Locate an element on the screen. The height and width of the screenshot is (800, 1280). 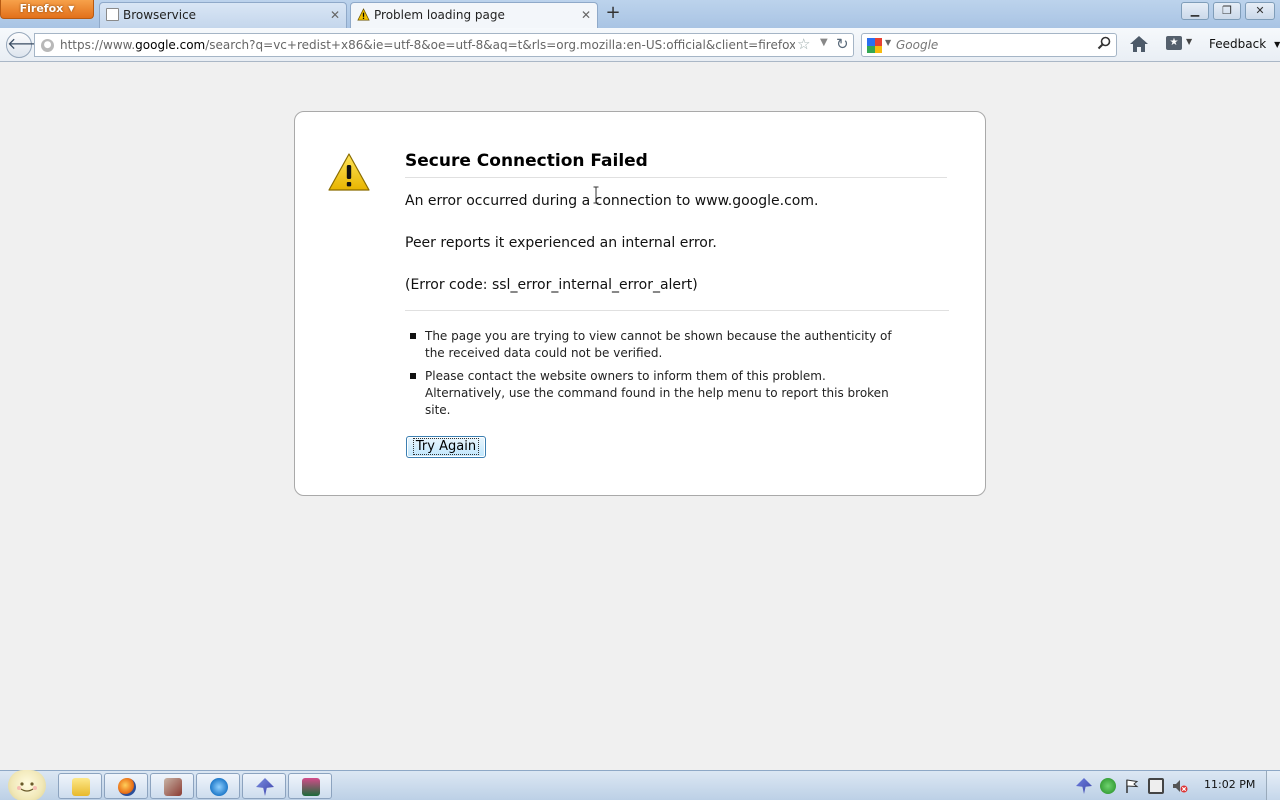
bookmark-star-icon: ☆ is located at coordinates (803, 44).